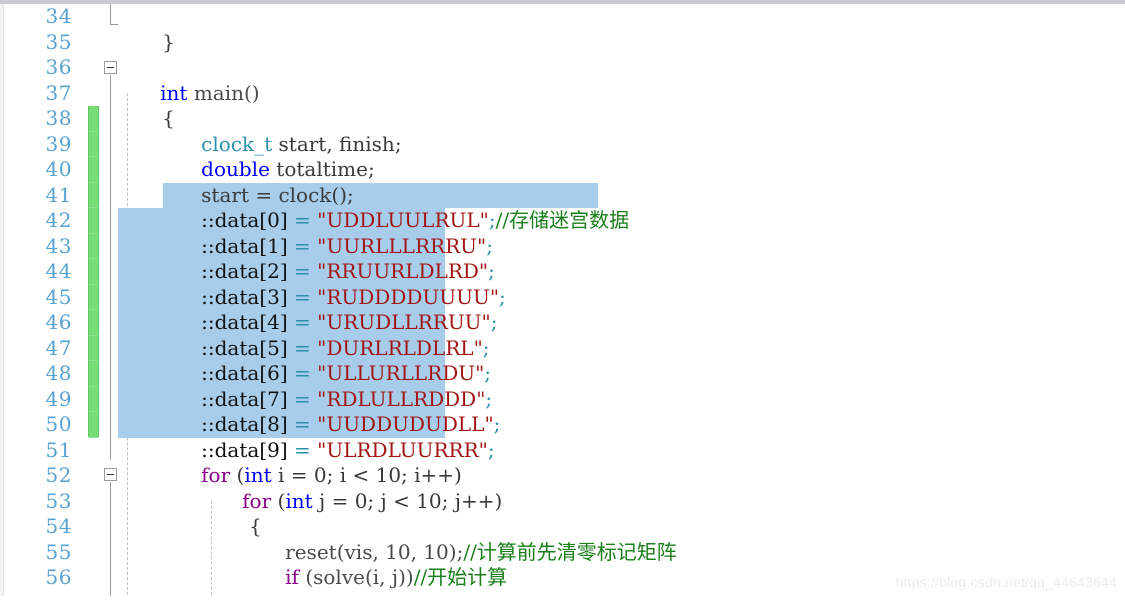  Describe the element at coordinates (400, 347) in the screenshot. I see `code-token-string: "DURLRLDLRL"` at that location.